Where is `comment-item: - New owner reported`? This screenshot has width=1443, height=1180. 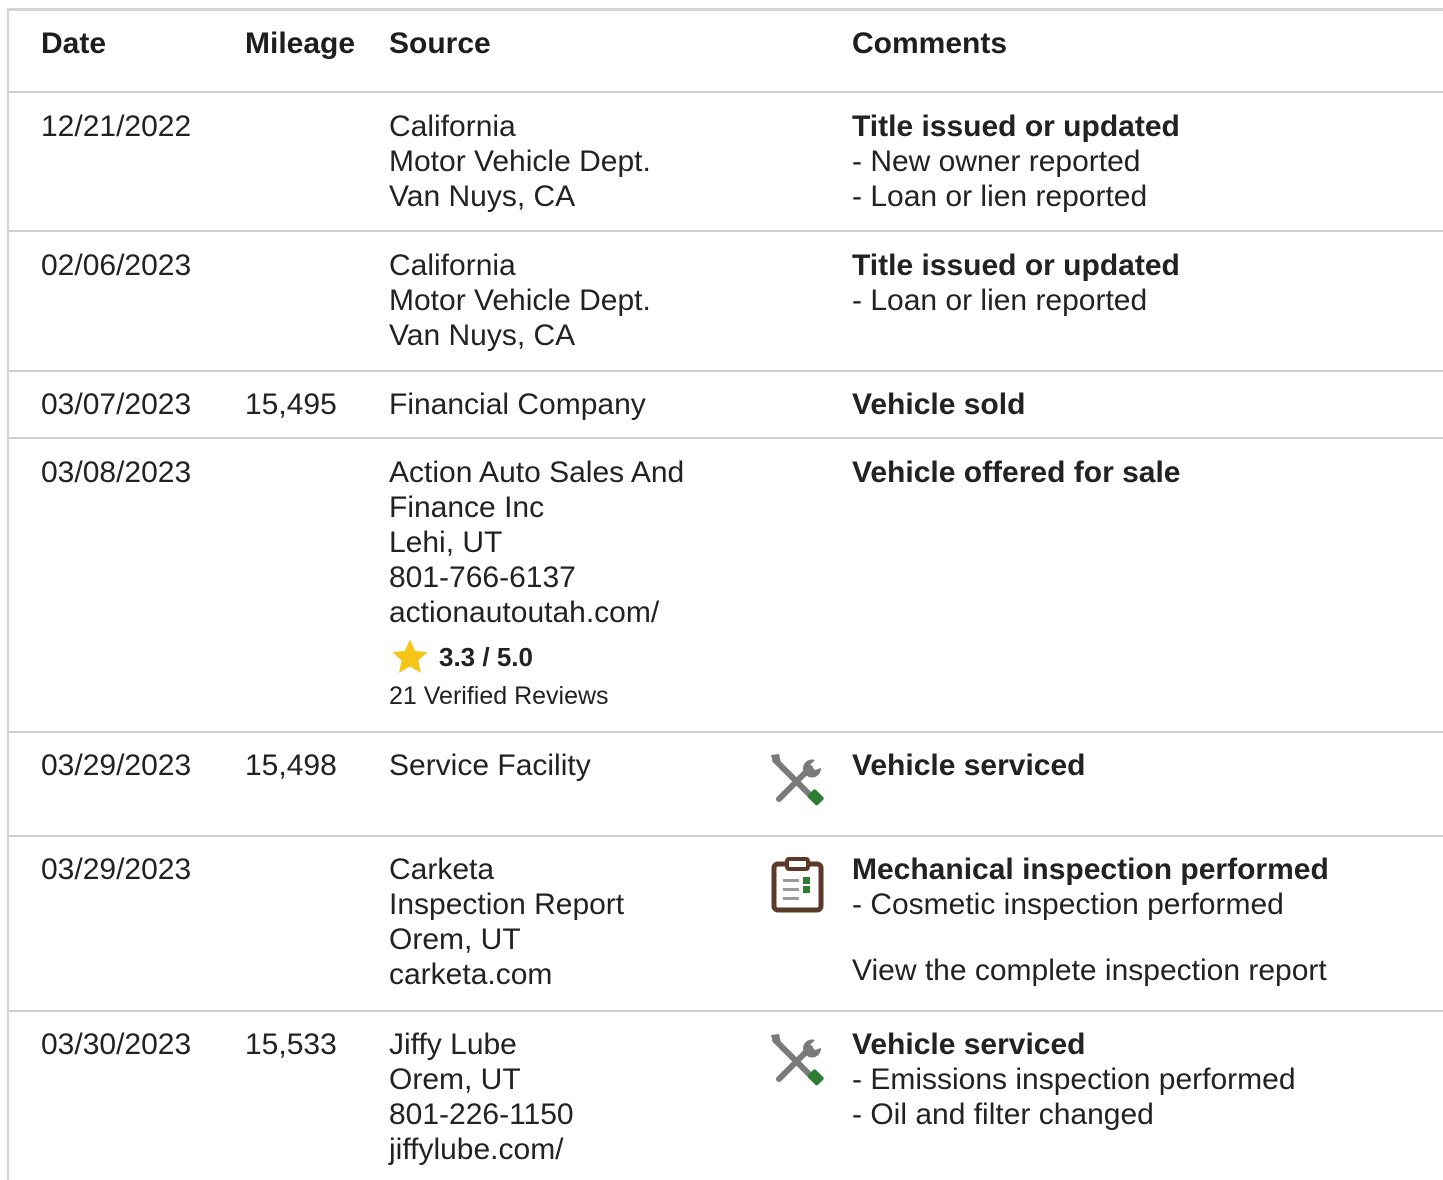 comment-item: - New owner reported is located at coordinates (996, 161).